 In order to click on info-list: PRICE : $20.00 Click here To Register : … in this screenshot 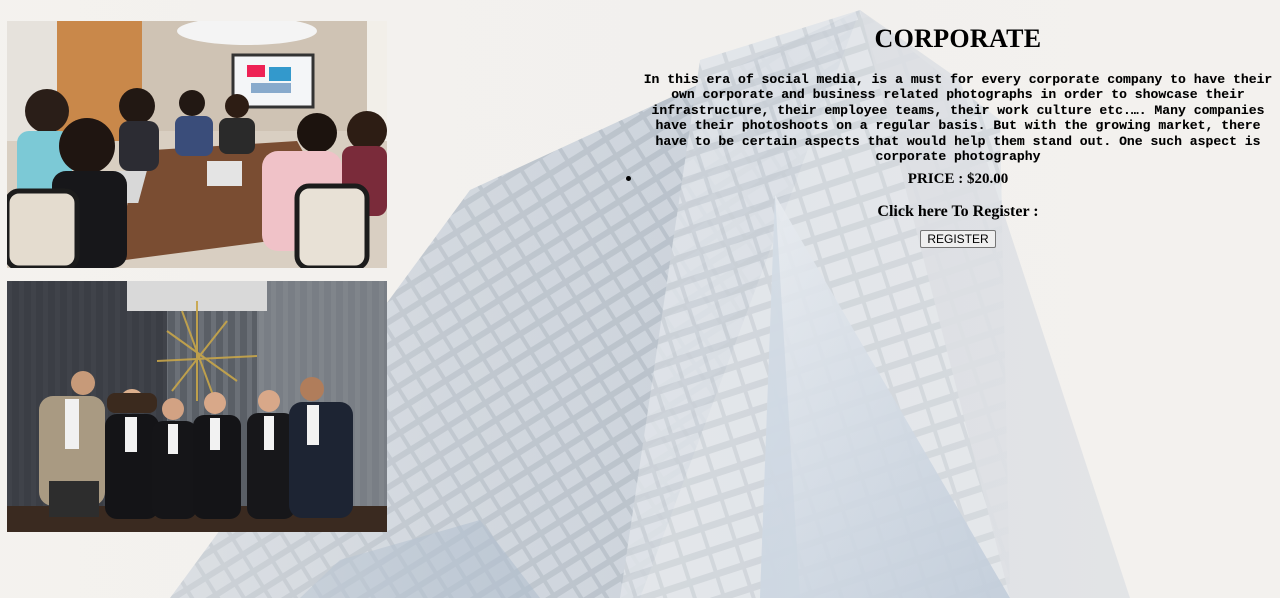, I will do `click(951, 209)`.